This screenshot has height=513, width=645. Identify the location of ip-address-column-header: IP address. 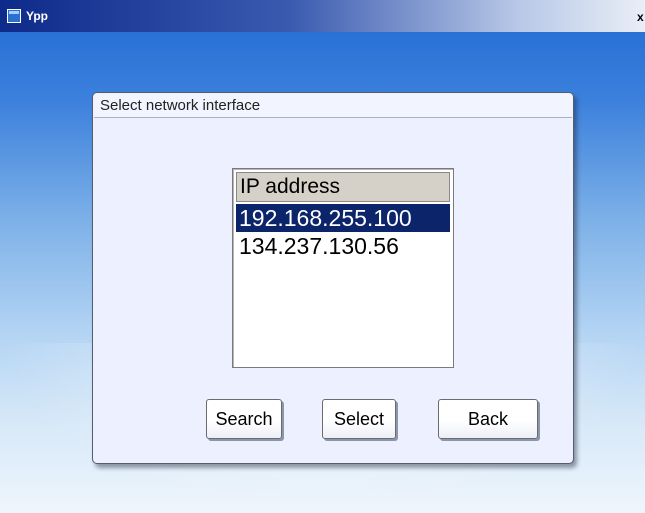
(343, 187).